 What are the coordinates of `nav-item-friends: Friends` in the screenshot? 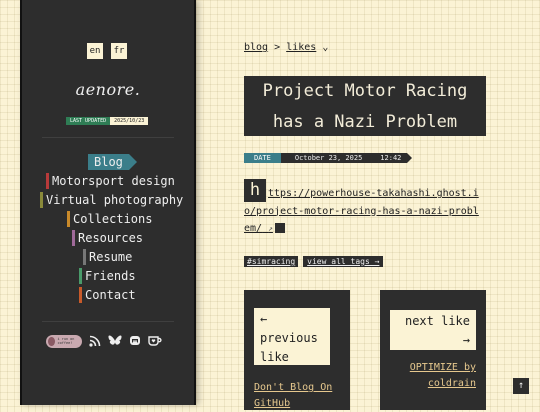 It's located at (107, 276).